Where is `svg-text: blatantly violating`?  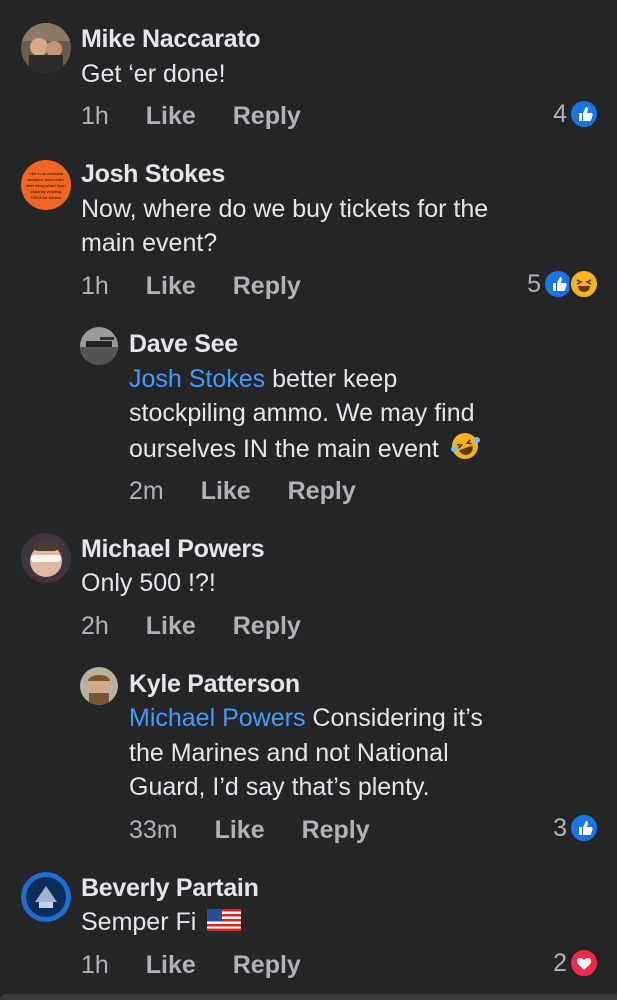
svg-text: blatantly violating is located at coordinates (46, 191).